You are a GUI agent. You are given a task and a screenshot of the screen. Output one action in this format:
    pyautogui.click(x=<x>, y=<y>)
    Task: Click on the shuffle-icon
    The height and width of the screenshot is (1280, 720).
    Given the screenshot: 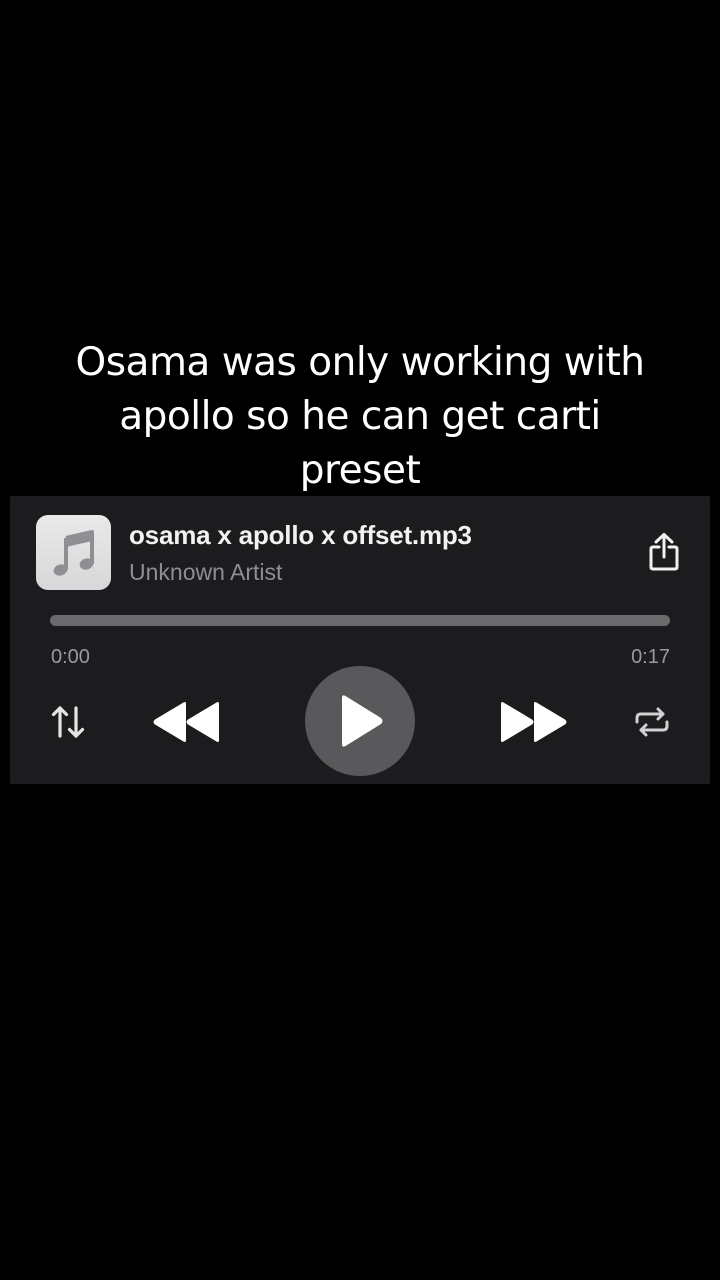 What is the action you would take?
    pyautogui.click(x=68, y=722)
    